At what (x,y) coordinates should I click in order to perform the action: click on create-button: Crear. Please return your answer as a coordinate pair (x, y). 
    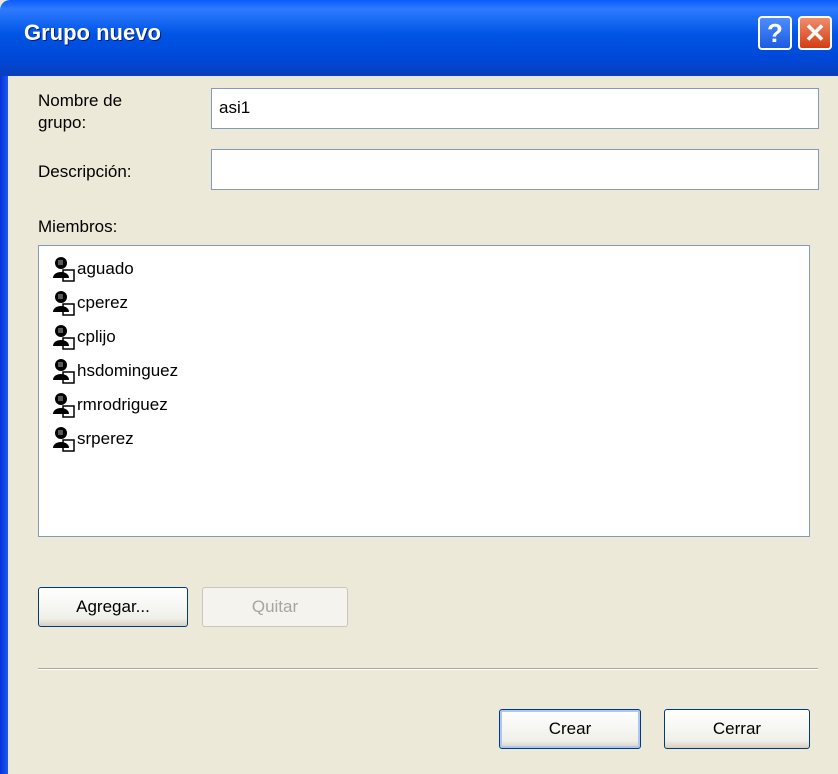
    Looking at the image, I should click on (570, 729).